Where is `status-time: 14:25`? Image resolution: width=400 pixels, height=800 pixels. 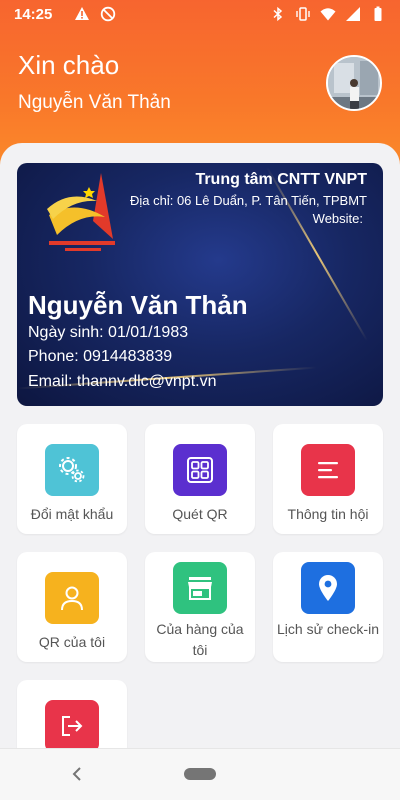
status-time: 14:25 is located at coordinates (33, 14).